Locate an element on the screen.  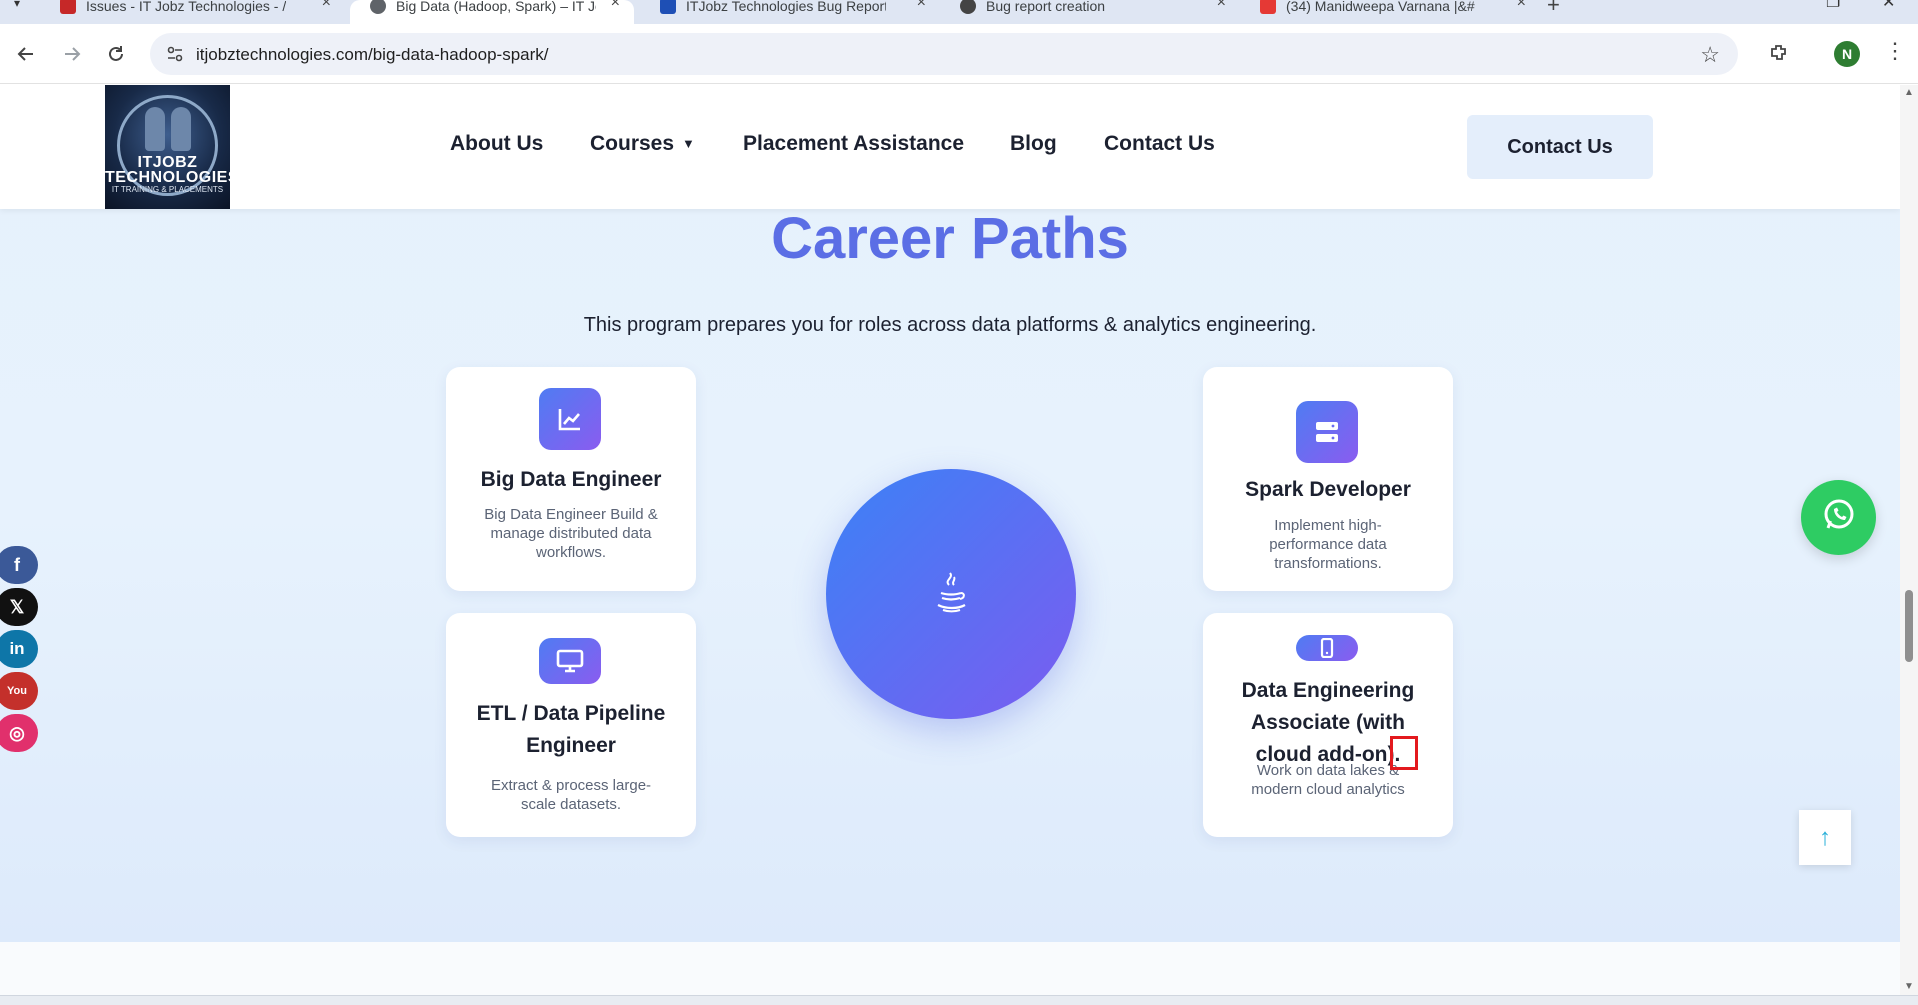
profile-avatar: N is located at coordinates (1847, 54).